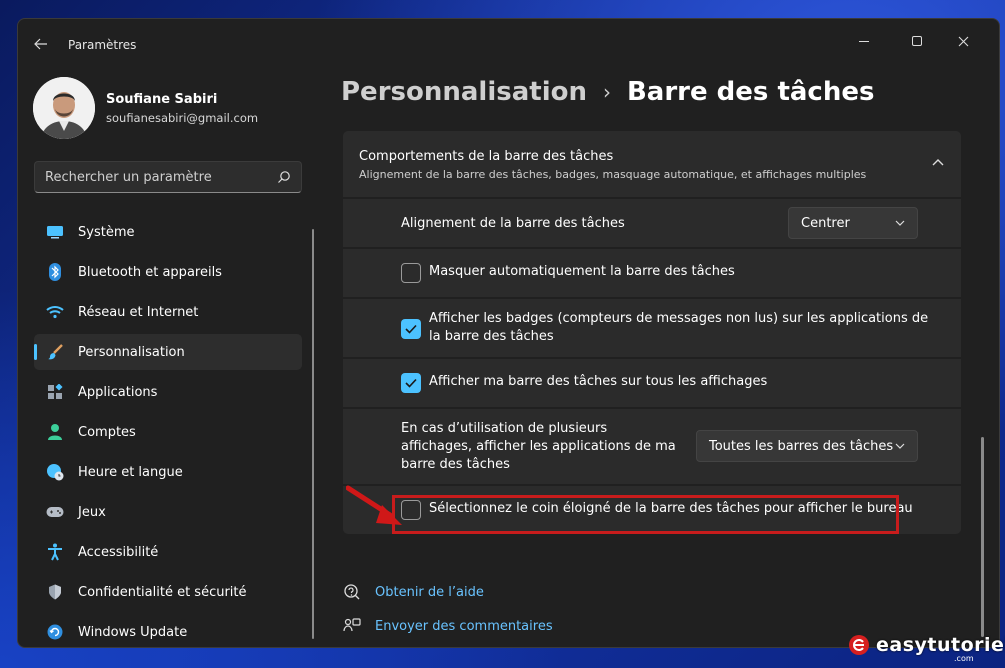 The height and width of the screenshot is (668, 1005). Describe the element at coordinates (182, 118) in the screenshot. I see `user-email: soufianesabiri@gmail.com` at that location.